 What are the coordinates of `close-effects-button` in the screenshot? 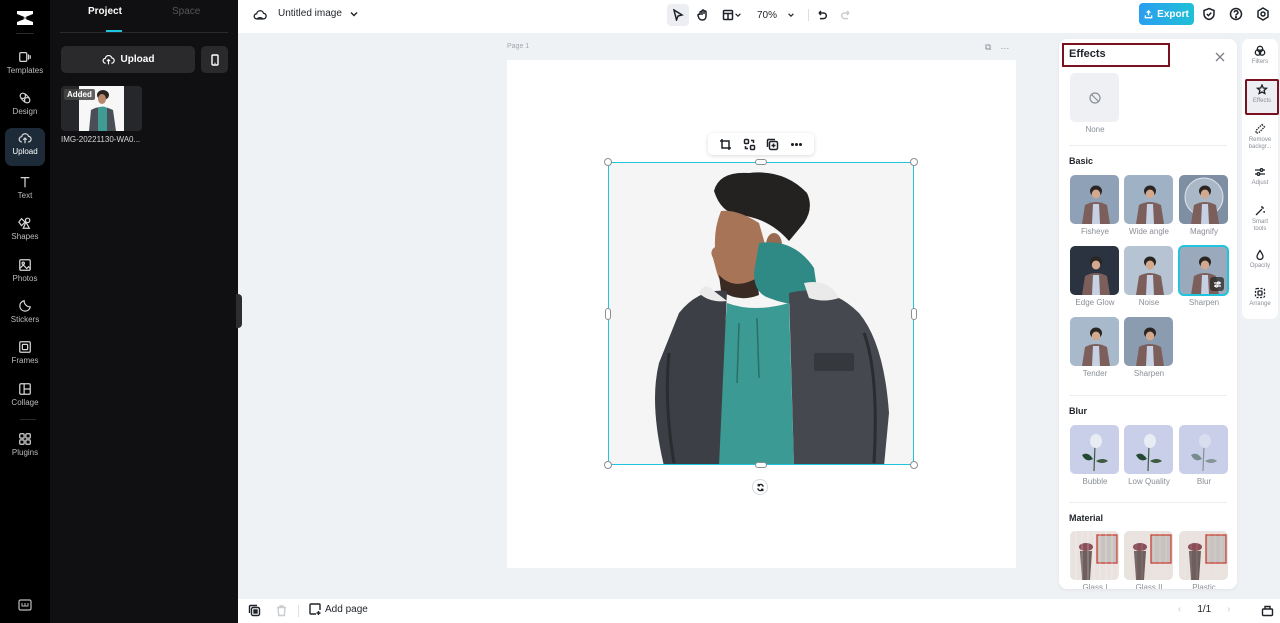 It's located at (1220, 55).